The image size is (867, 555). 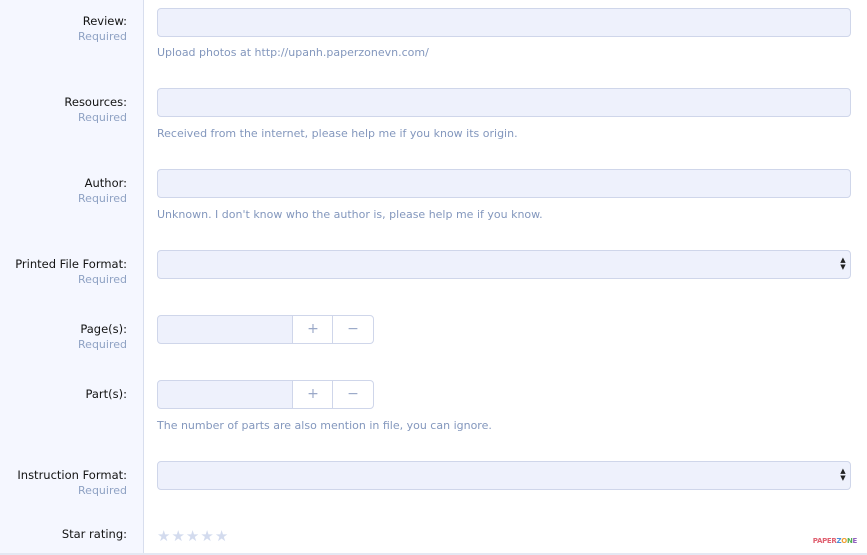 I want to click on pages-input, so click(x=225, y=329).